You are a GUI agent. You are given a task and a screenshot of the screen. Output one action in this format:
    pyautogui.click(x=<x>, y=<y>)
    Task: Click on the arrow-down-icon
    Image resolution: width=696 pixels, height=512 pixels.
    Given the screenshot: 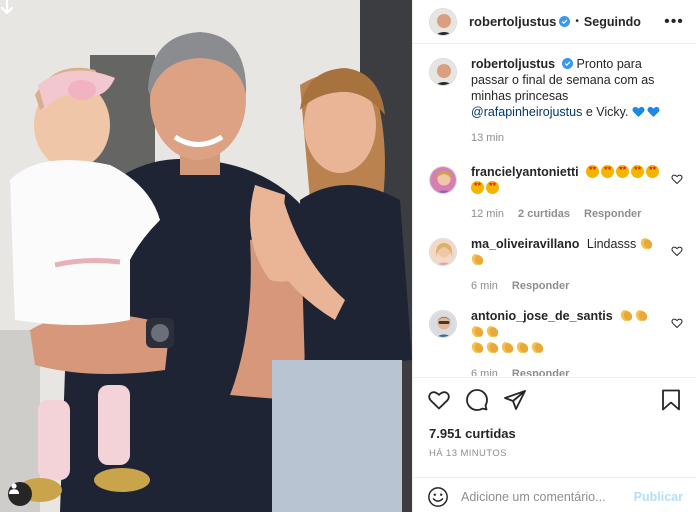 What is the action you would take?
    pyautogui.click(x=7, y=7)
    